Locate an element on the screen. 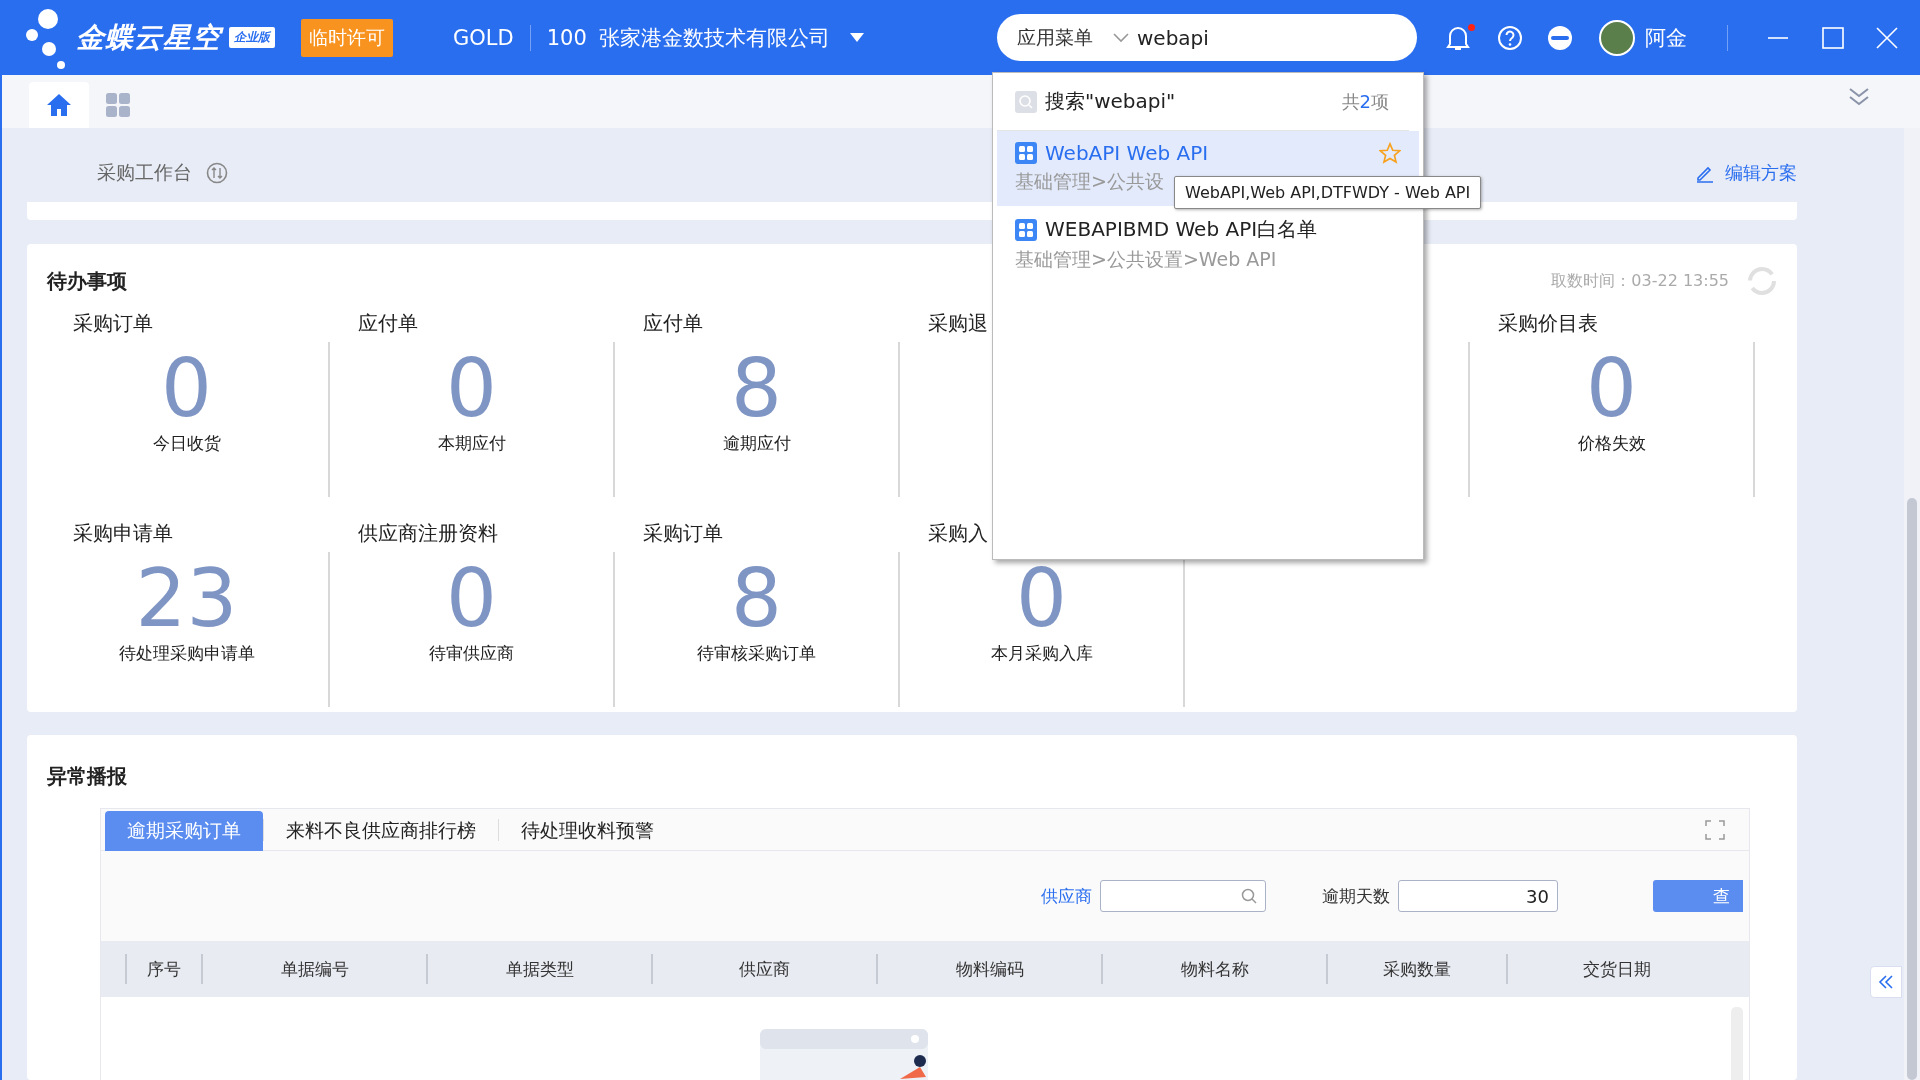  more-icon is located at coordinates (1560, 37).